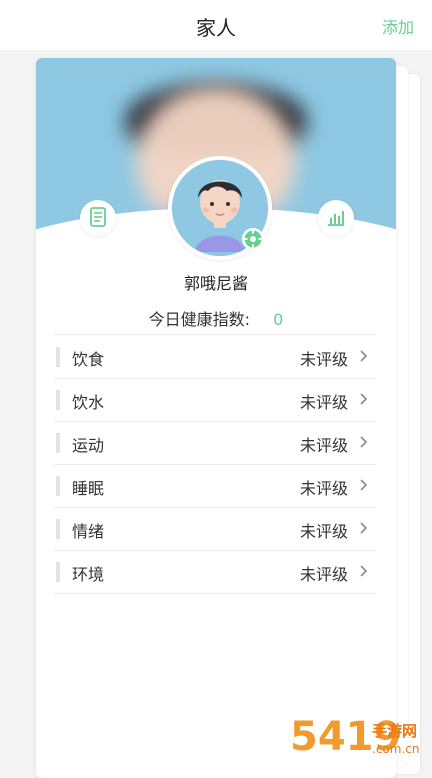 The width and height of the screenshot is (432, 778). I want to click on watermark-title: 手游网, so click(395, 731).